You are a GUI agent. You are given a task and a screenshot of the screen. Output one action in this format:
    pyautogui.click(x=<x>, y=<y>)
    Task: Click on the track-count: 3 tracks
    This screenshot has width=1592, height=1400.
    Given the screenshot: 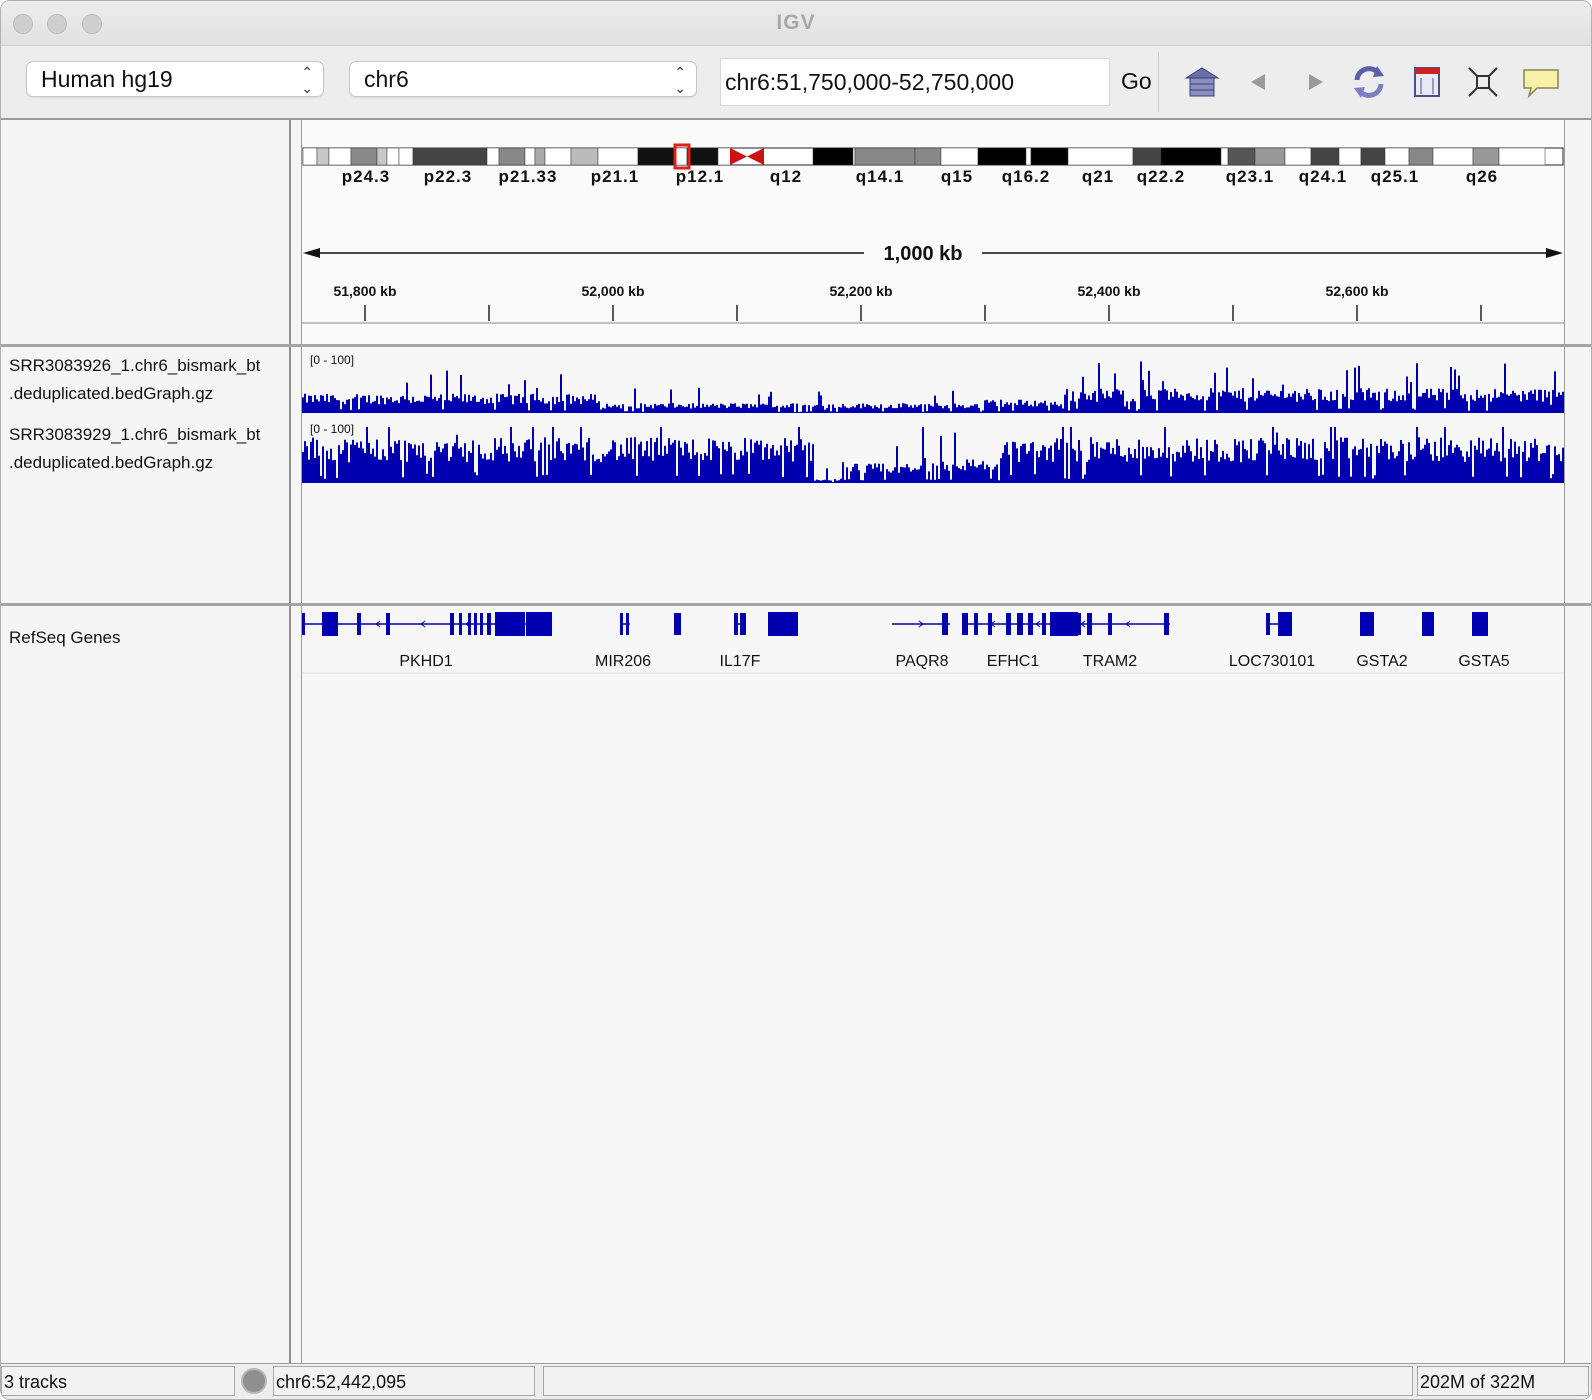 What is the action you would take?
    pyautogui.click(x=118, y=1381)
    